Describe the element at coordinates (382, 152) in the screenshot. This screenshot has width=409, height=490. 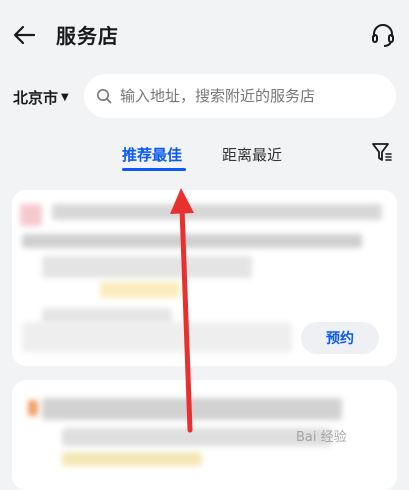
I see `filter-icon` at that location.